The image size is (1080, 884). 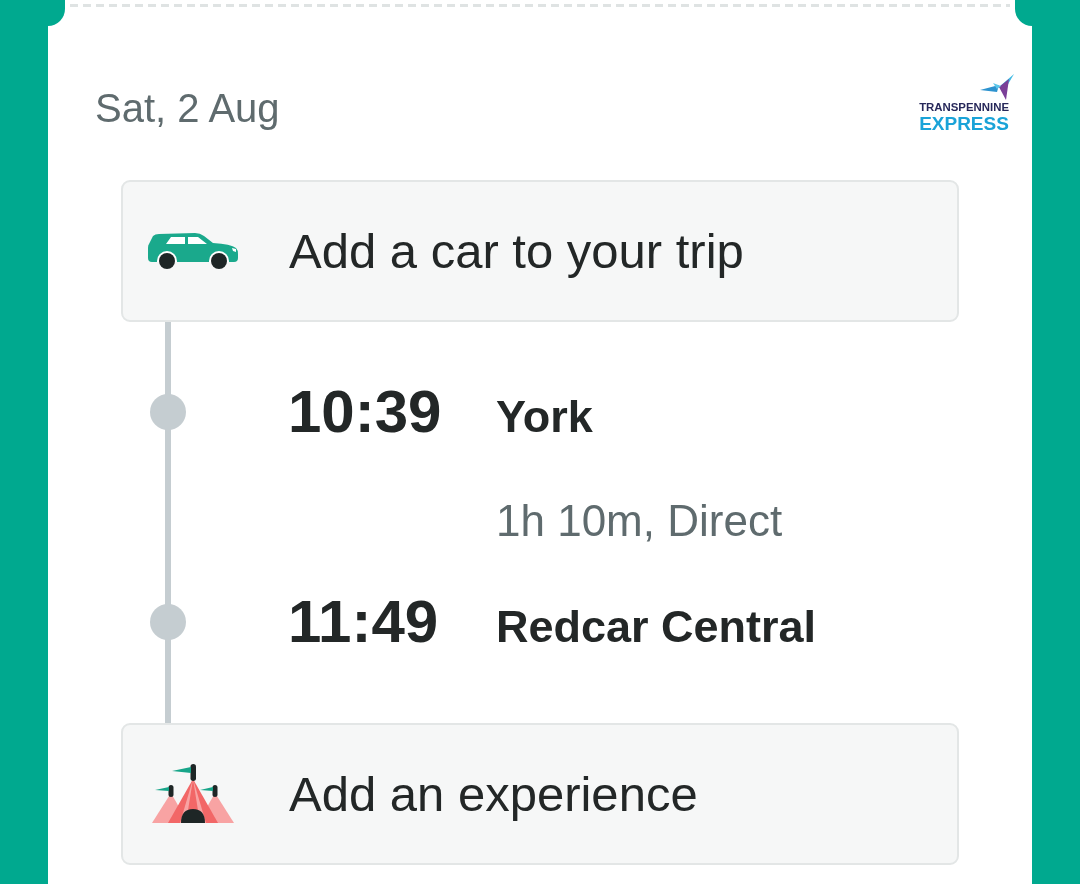 What do you see at coordinates (365, 412) in the screenshot?
I see `stop-time: 10:39` at bounding box center [365, 412].